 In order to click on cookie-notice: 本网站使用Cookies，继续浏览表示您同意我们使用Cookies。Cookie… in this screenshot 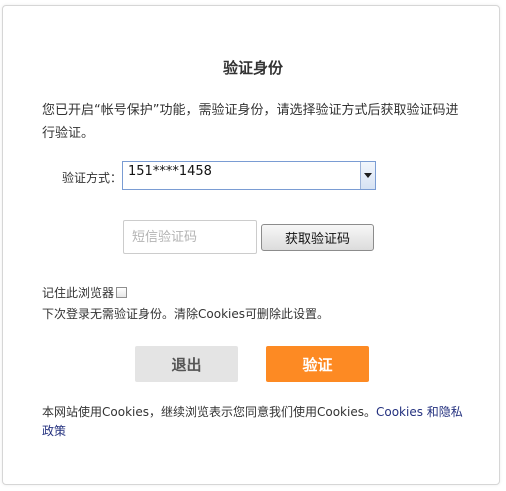, I will do `click(257, 422)`.